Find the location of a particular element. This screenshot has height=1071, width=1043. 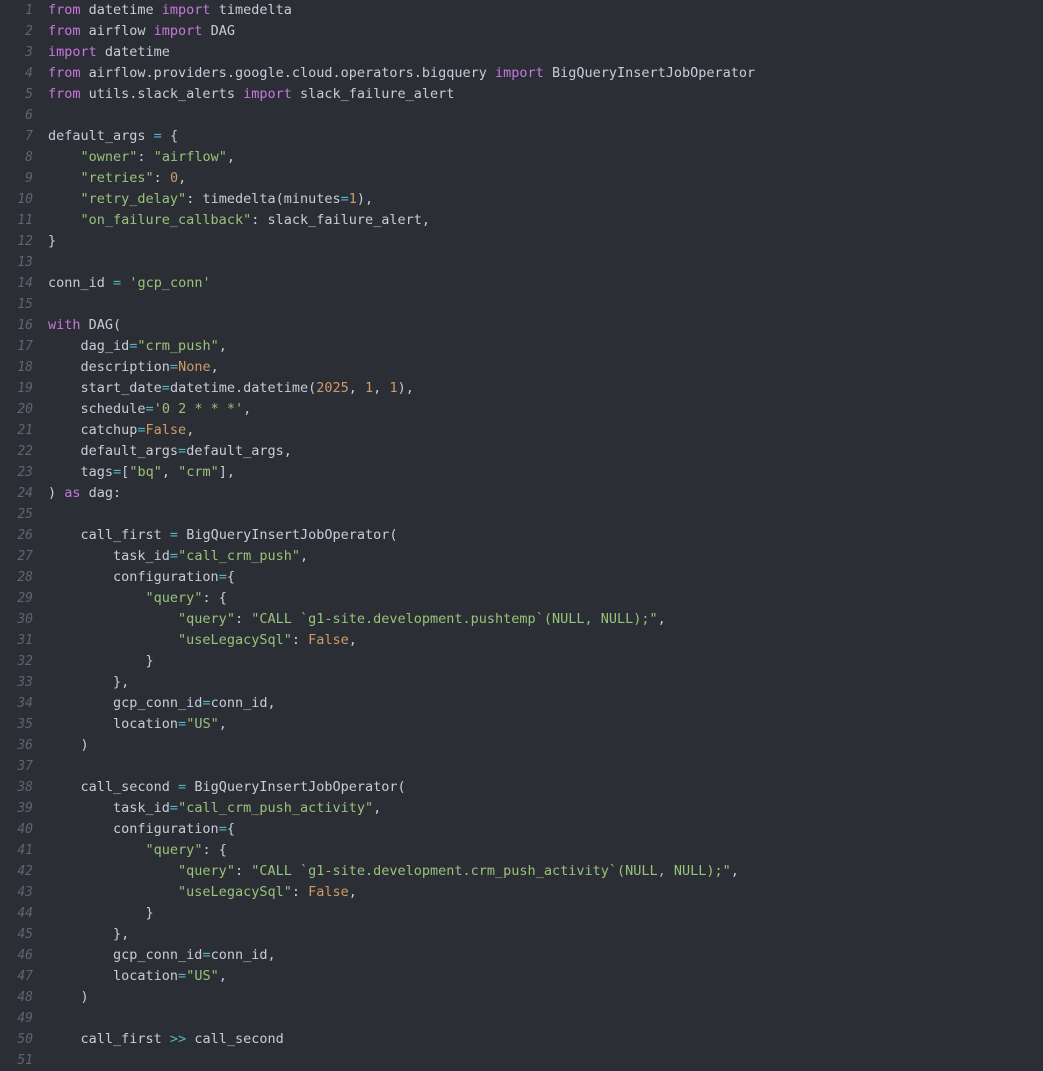

code-line: 43 "useLegacySql": False, is located at coordinates (521, 892).